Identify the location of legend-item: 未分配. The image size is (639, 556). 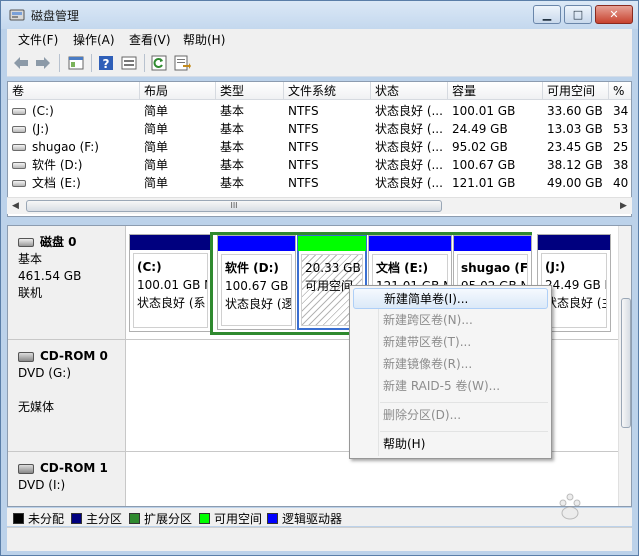
(38, 518).